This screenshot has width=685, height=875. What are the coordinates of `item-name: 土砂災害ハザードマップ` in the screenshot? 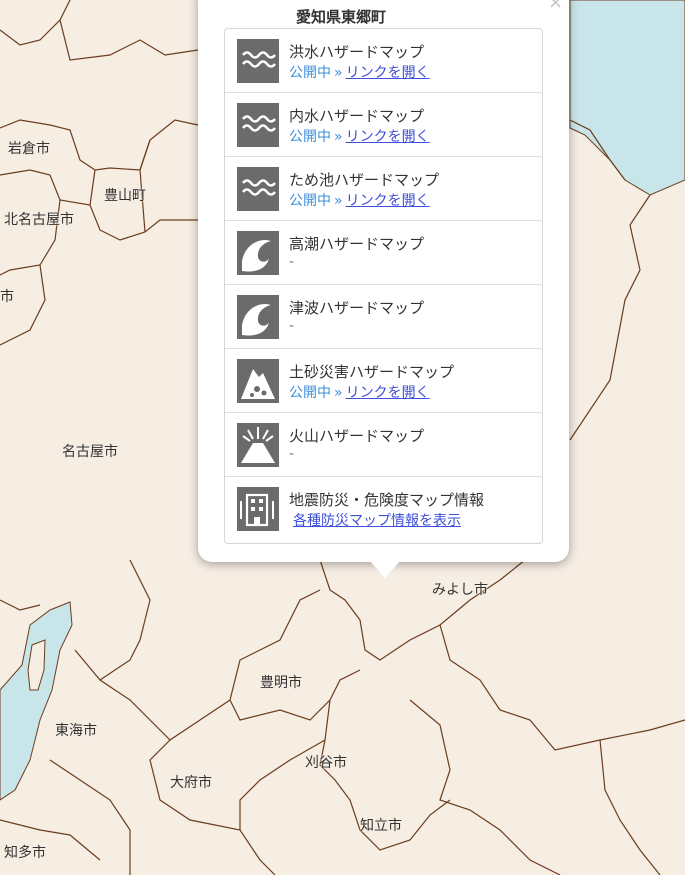 It's located at (372, 372).